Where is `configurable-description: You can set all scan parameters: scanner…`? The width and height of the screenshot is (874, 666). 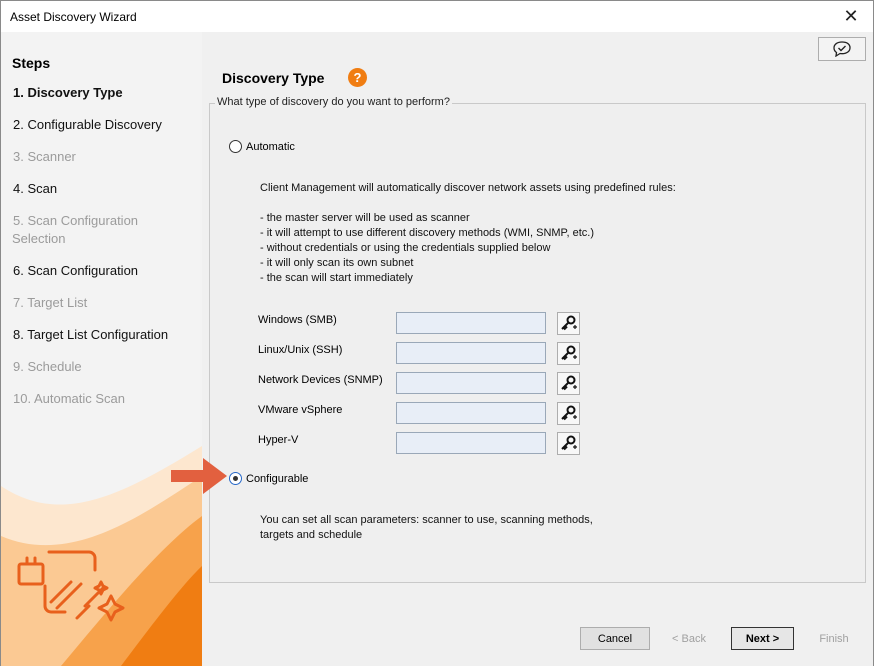 configurable-description: You can set all scan parameters: scanner… is located at coordinates (426, 520).